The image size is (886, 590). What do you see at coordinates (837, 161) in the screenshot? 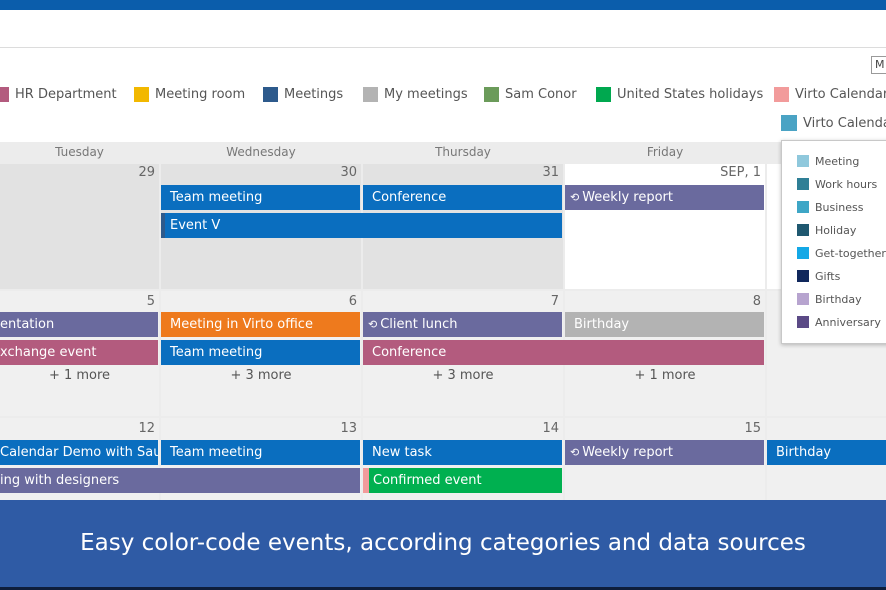
I see `category-label: Meeting` at bounding box center [837, 161].